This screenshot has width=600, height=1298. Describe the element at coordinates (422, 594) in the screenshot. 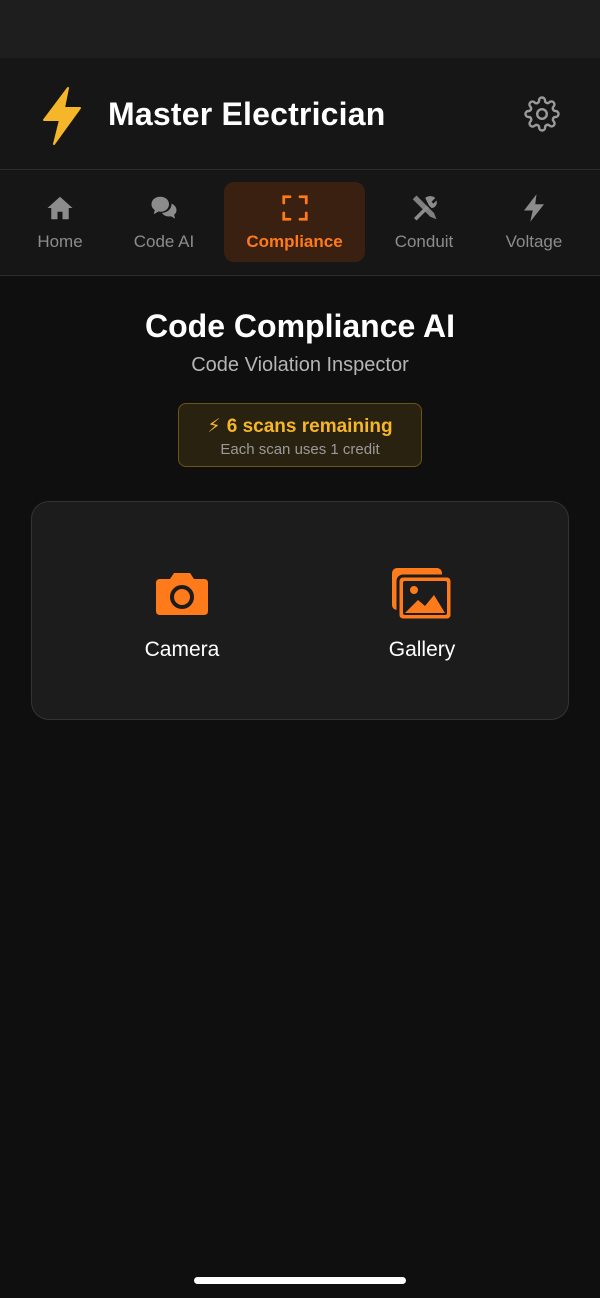

I see `images-icon` at that location.